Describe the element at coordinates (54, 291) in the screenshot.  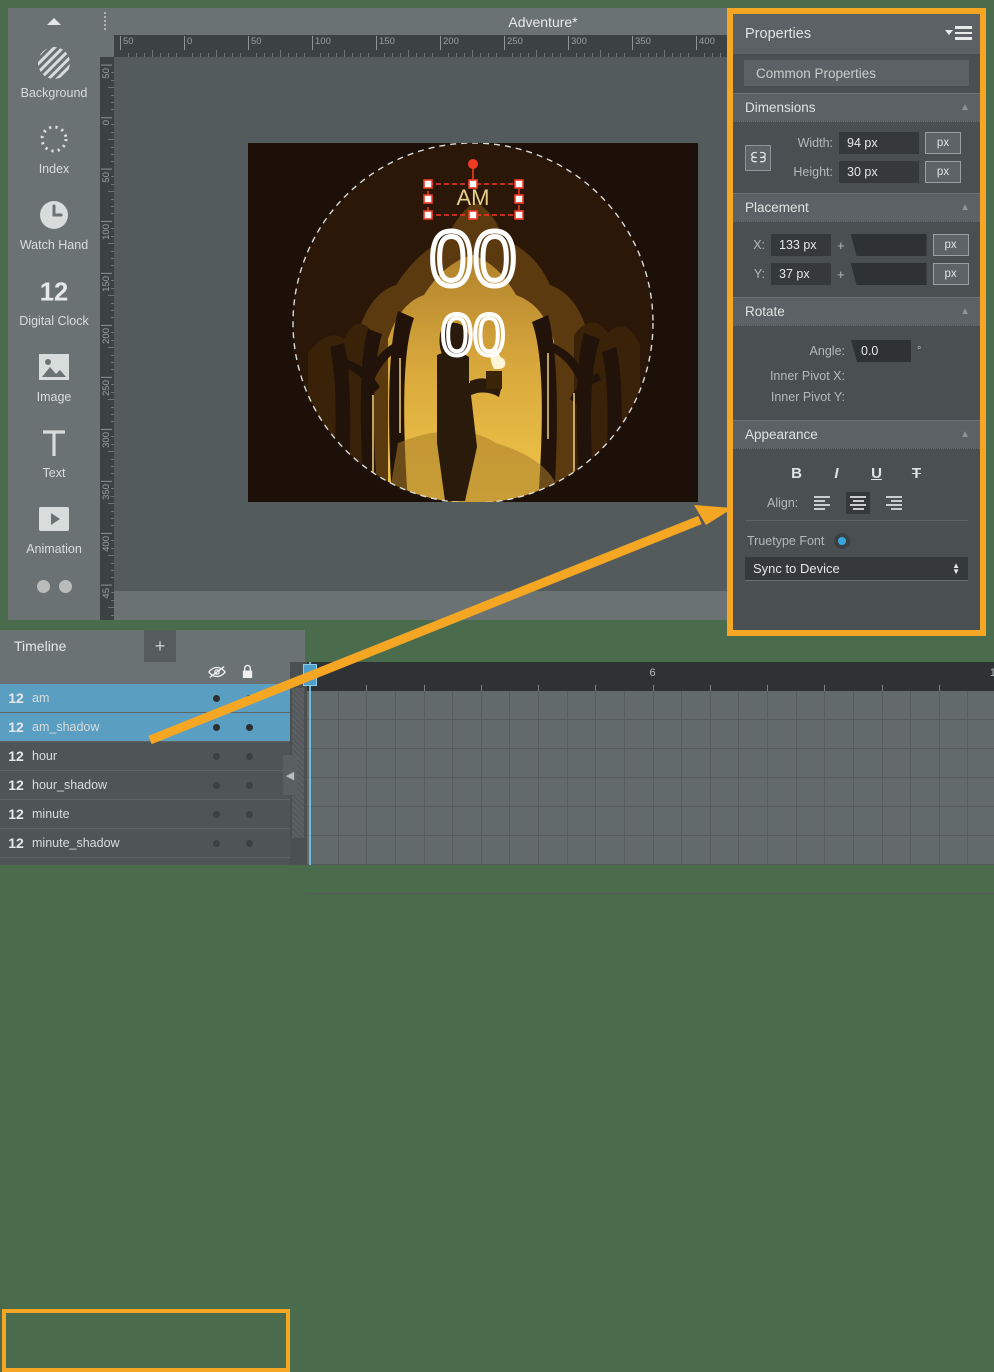
I see `12-glyph-icon: 12` at that location.